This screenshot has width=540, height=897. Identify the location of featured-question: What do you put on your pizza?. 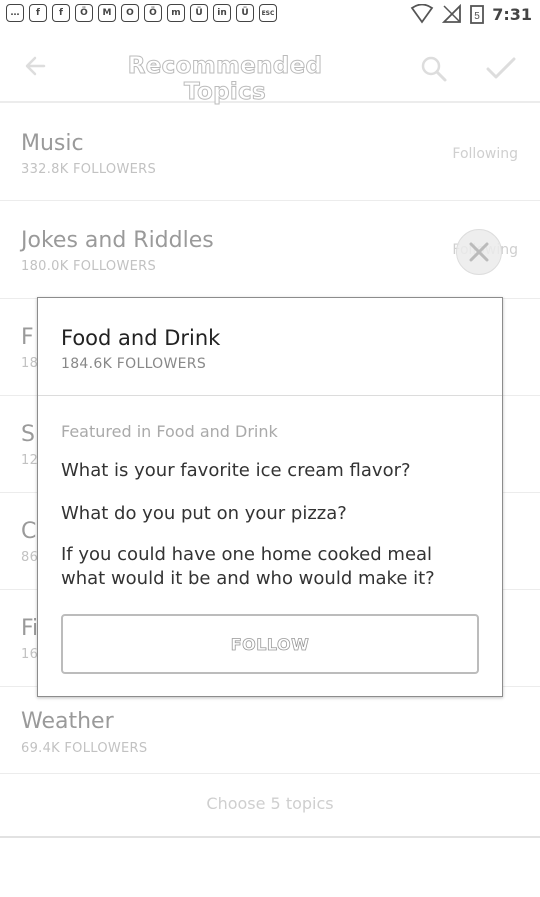
(271, 514).